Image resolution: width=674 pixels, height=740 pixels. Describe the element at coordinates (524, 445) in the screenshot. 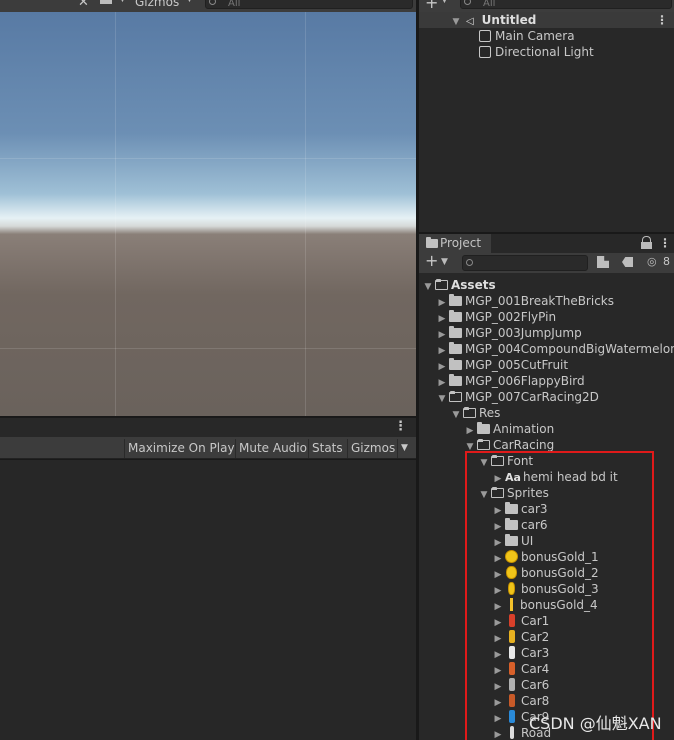

I see `project-tree-label: CarRacing` at that location.